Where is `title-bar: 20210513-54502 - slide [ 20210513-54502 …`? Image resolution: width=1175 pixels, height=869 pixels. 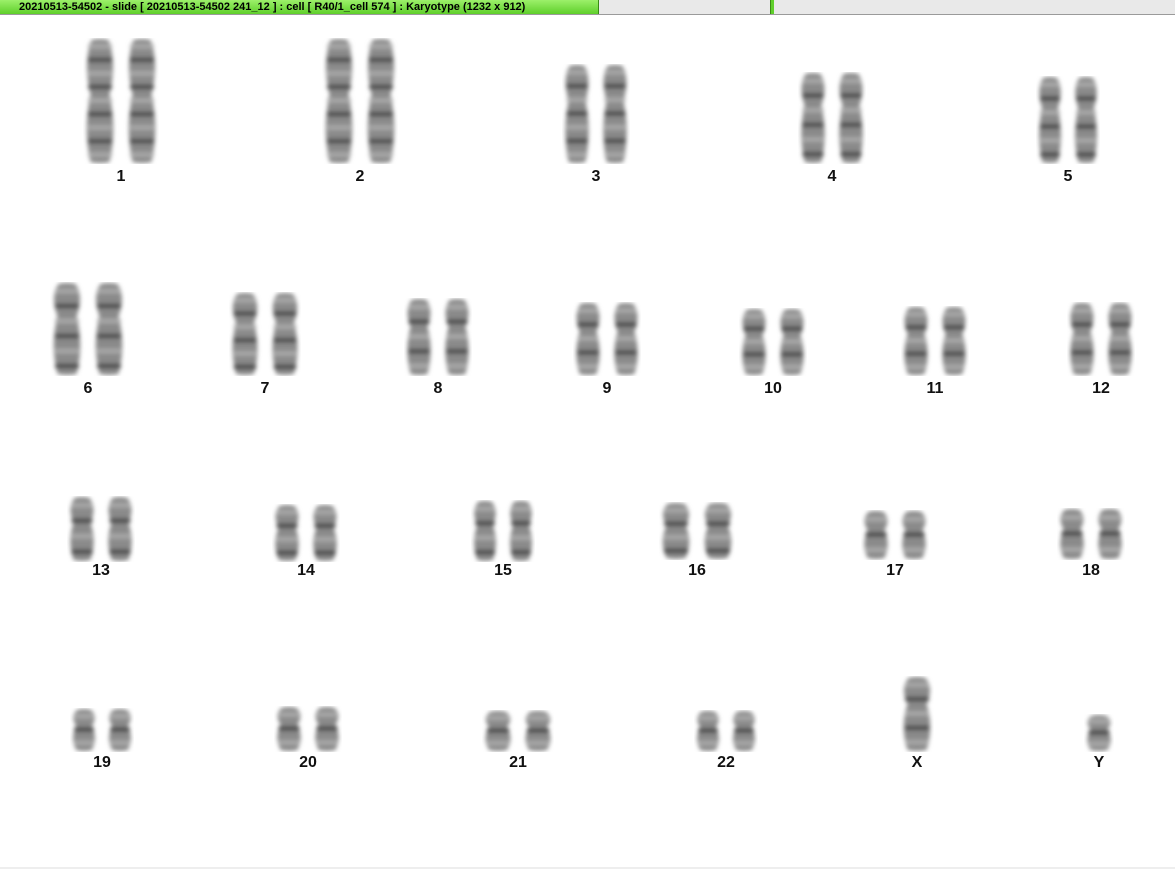
title-bar: 20210513-54502 - slide [ 20210513-54502 … is located at coordinates (587, 7).